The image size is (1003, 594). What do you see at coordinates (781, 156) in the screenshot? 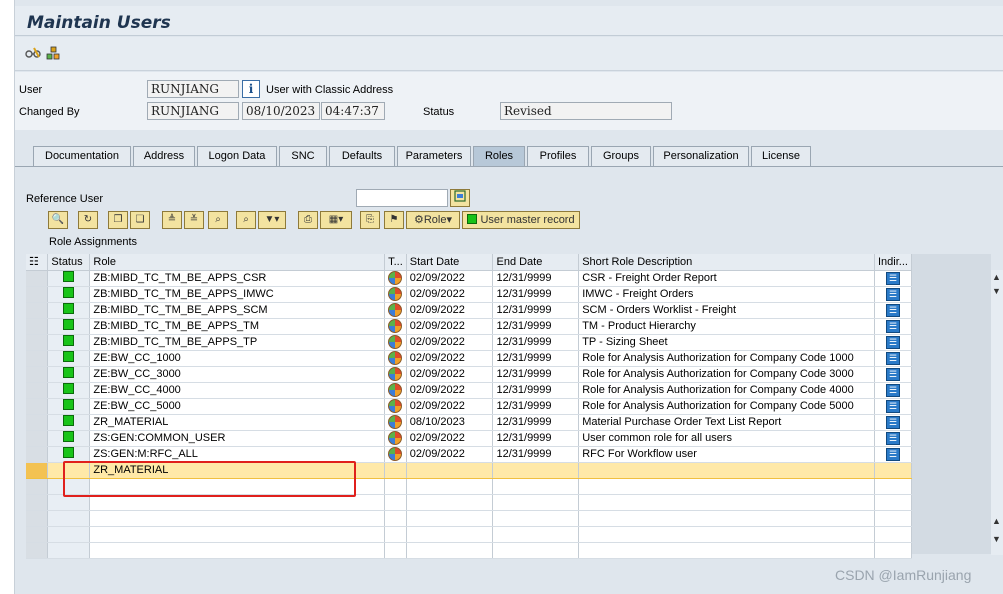
I see `tab-license: License` at bounding box center [781, 156].